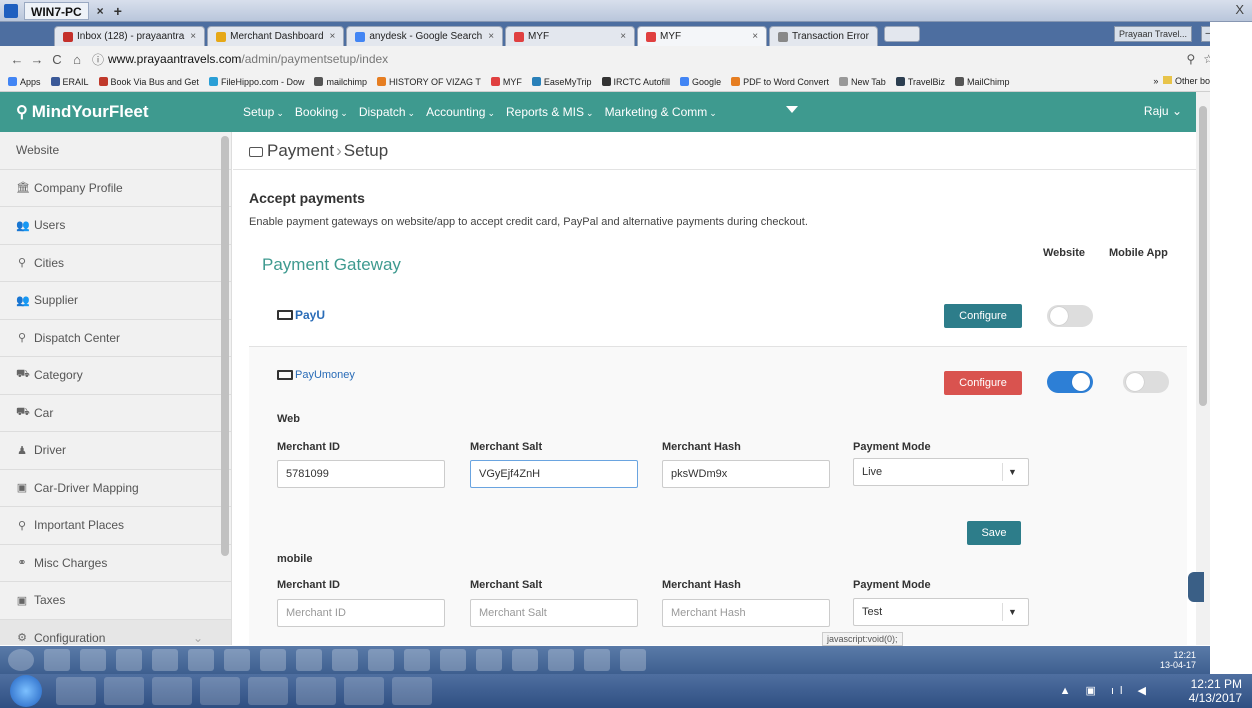 The width and height of the screenshot is (1252, 708). I want to click on menu-accounting: Accounting ⌄, so click(460, 112).